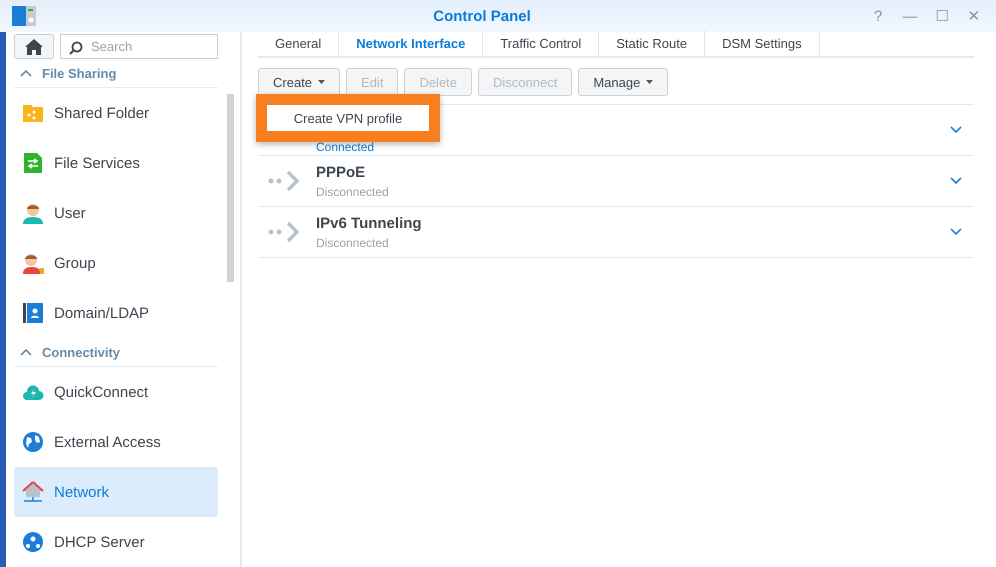 This screenshot has width=996, height=567. What do you see at coordinates (116, 392) in the screenshot?
I see `sidebar-item: QuickConnect` at bounding box center [116, 392].